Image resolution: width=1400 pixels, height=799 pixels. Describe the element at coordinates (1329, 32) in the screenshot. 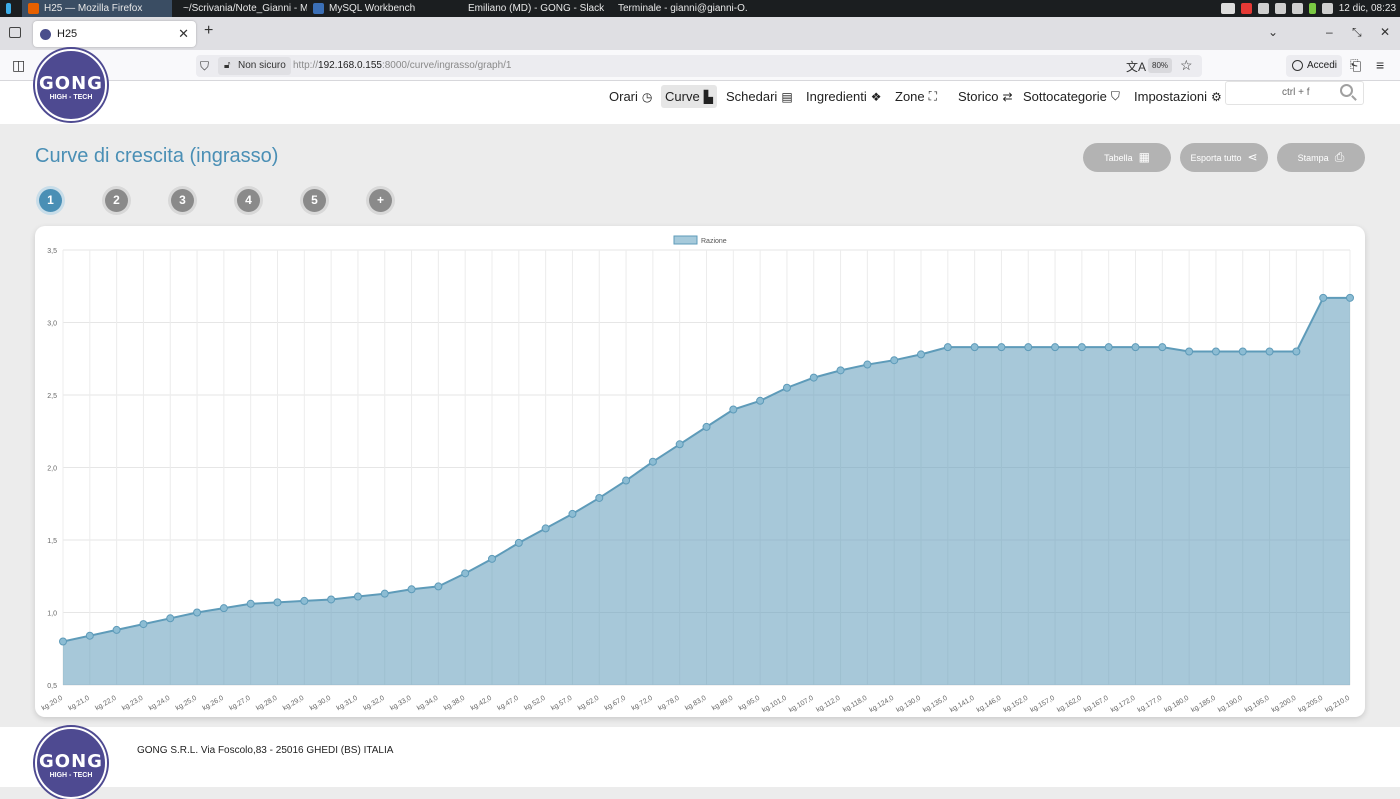

I see `minimize-button: –` at that location.